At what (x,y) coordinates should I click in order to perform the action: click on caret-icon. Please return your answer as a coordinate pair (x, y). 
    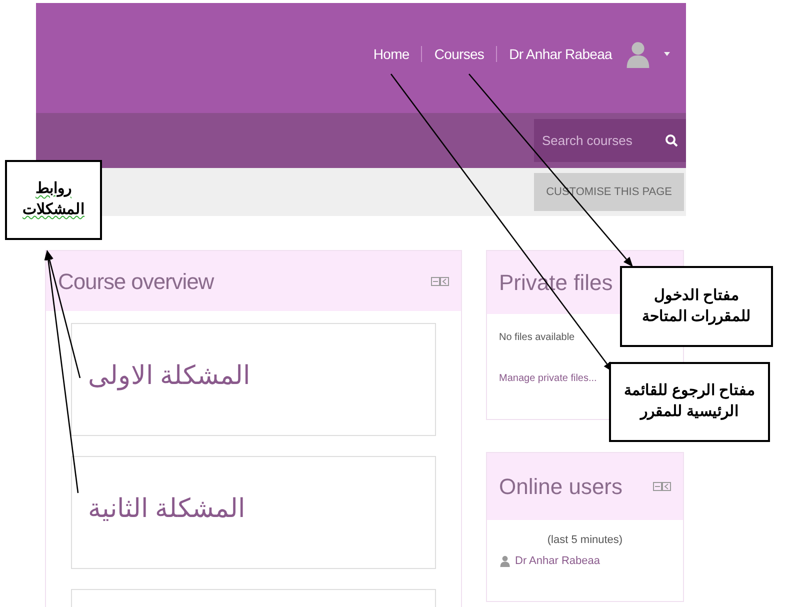
    Looking at the image, I should click on (667, 54).